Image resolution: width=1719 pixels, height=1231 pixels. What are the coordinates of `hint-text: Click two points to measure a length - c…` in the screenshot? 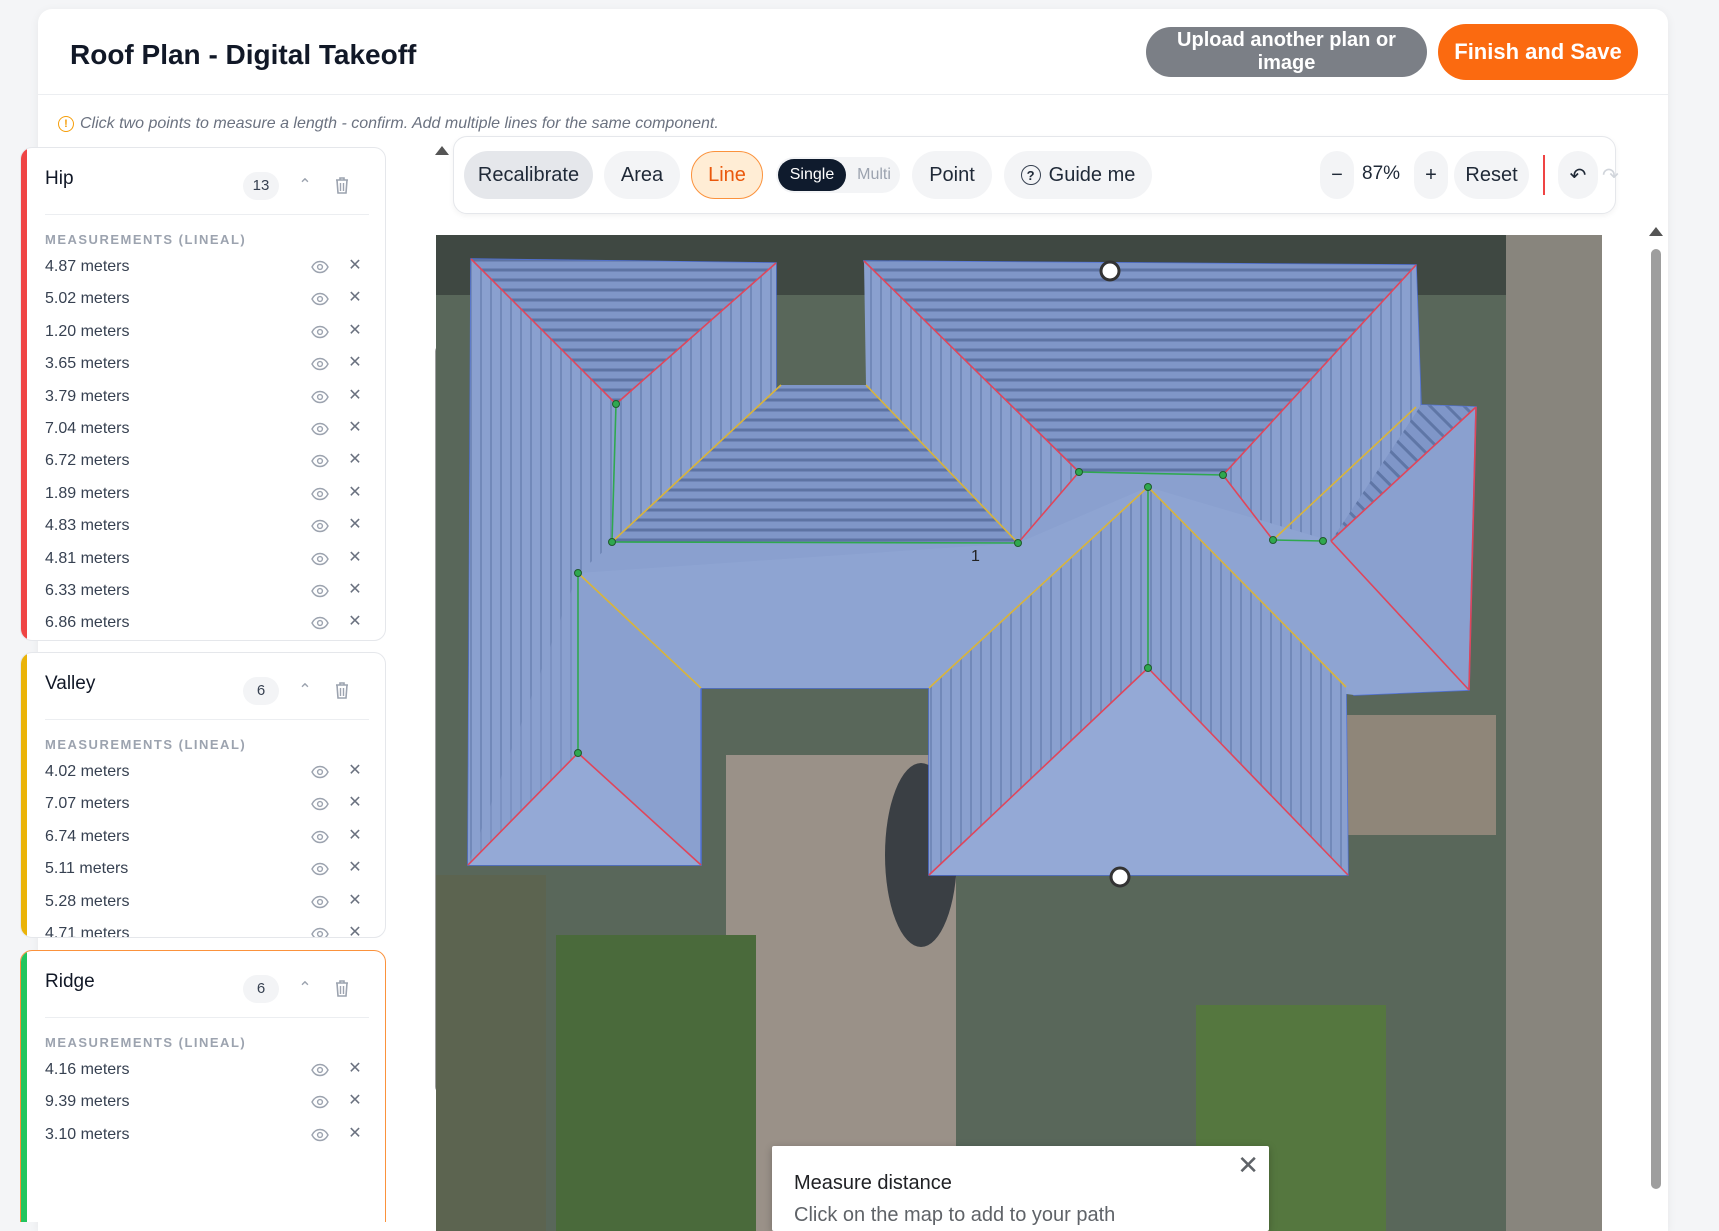 It's located at (399, 123).